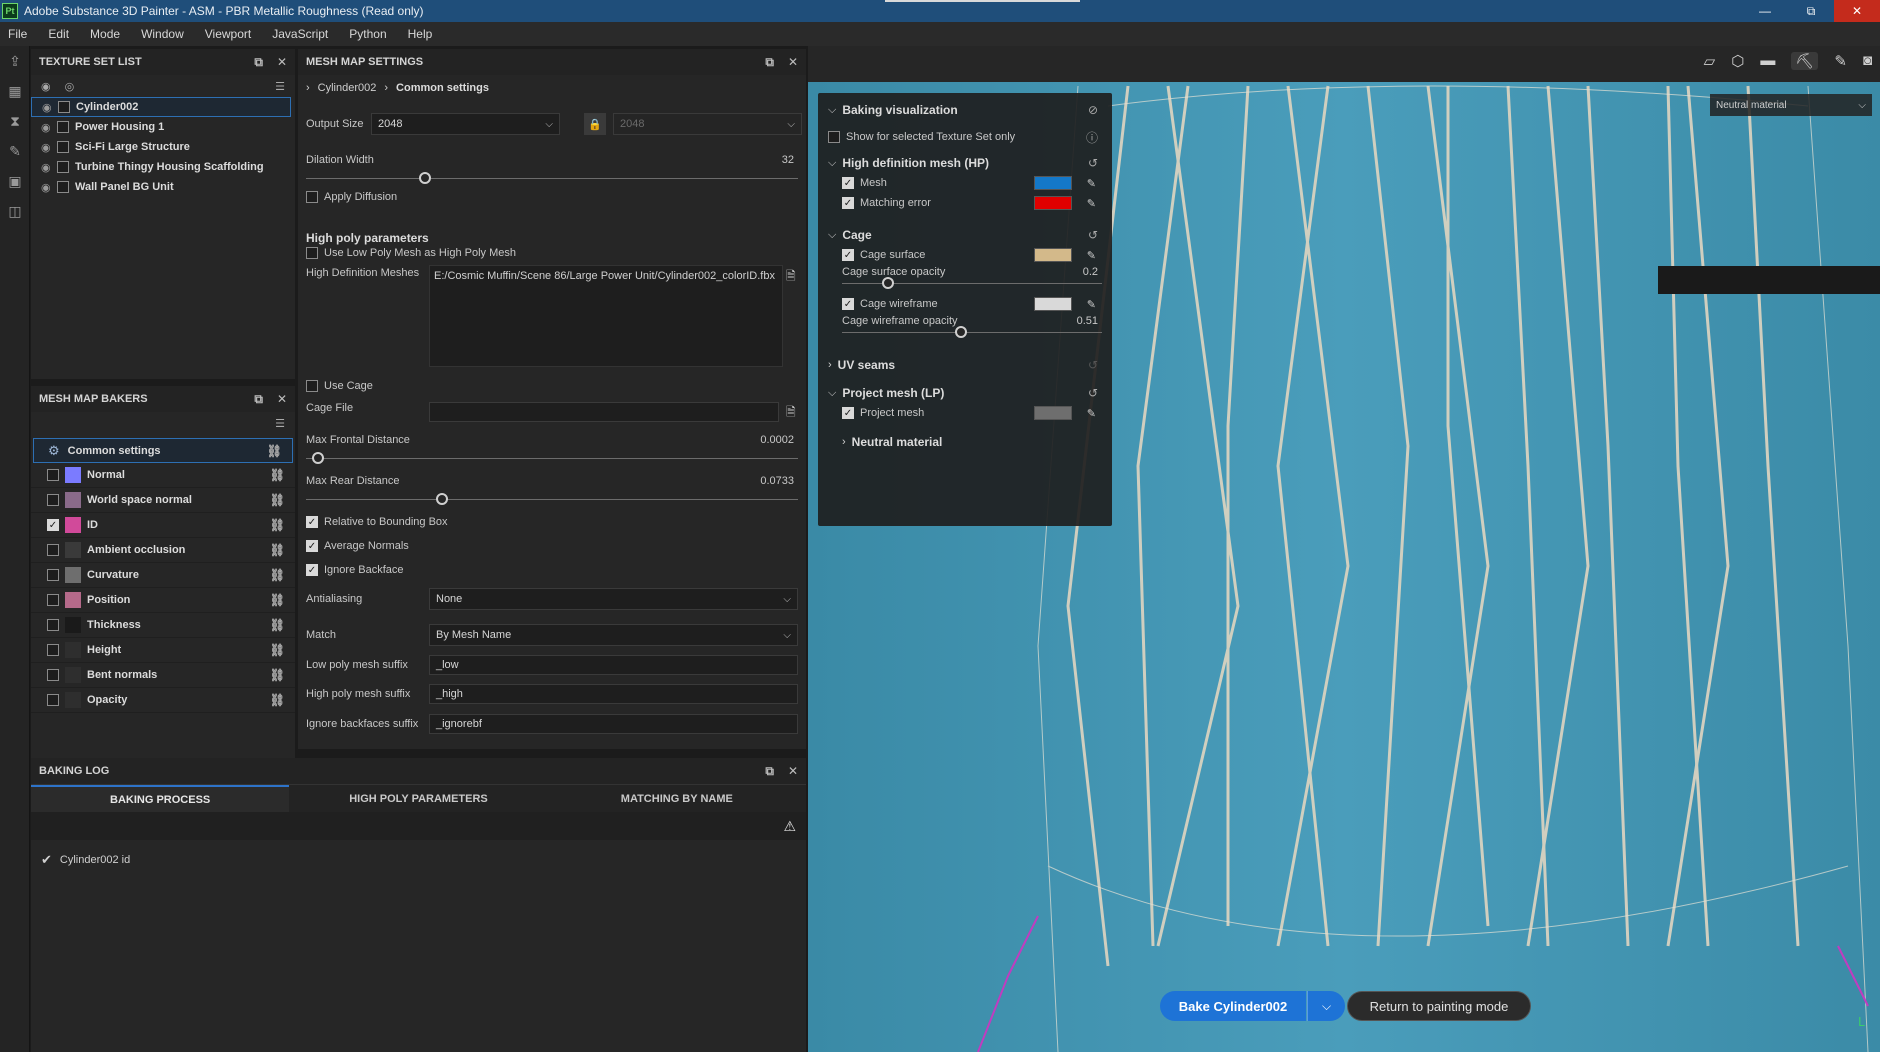  Describe the element at coordinates (105, 34) in the screenshot. I see `menu-mode: Mode` at that location.